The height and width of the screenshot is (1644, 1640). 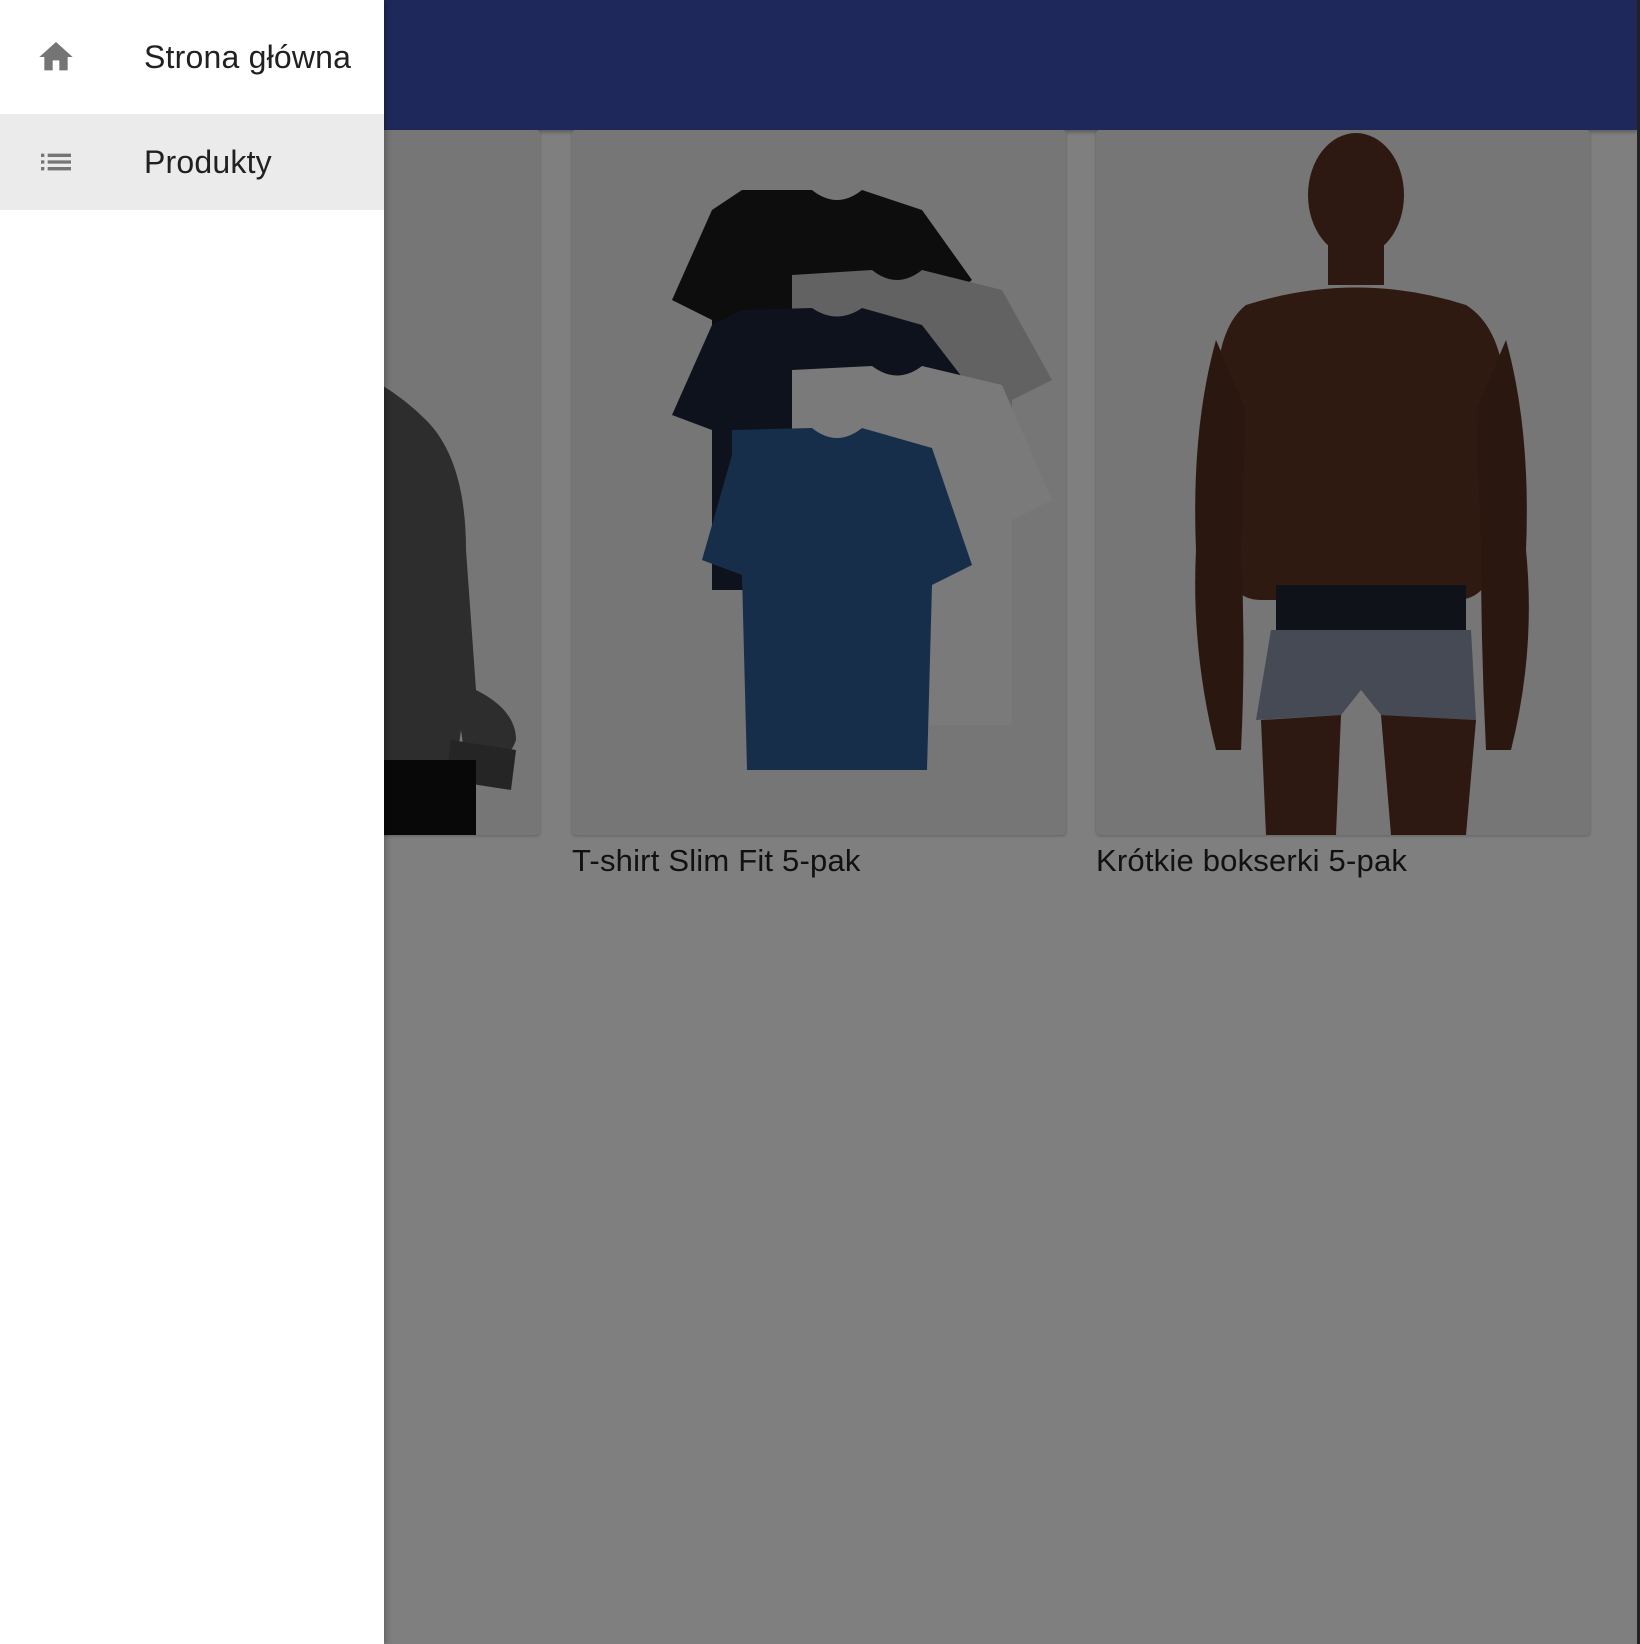 I want to click on drawer-item-products: Produkty, so click(x=192, y=162).